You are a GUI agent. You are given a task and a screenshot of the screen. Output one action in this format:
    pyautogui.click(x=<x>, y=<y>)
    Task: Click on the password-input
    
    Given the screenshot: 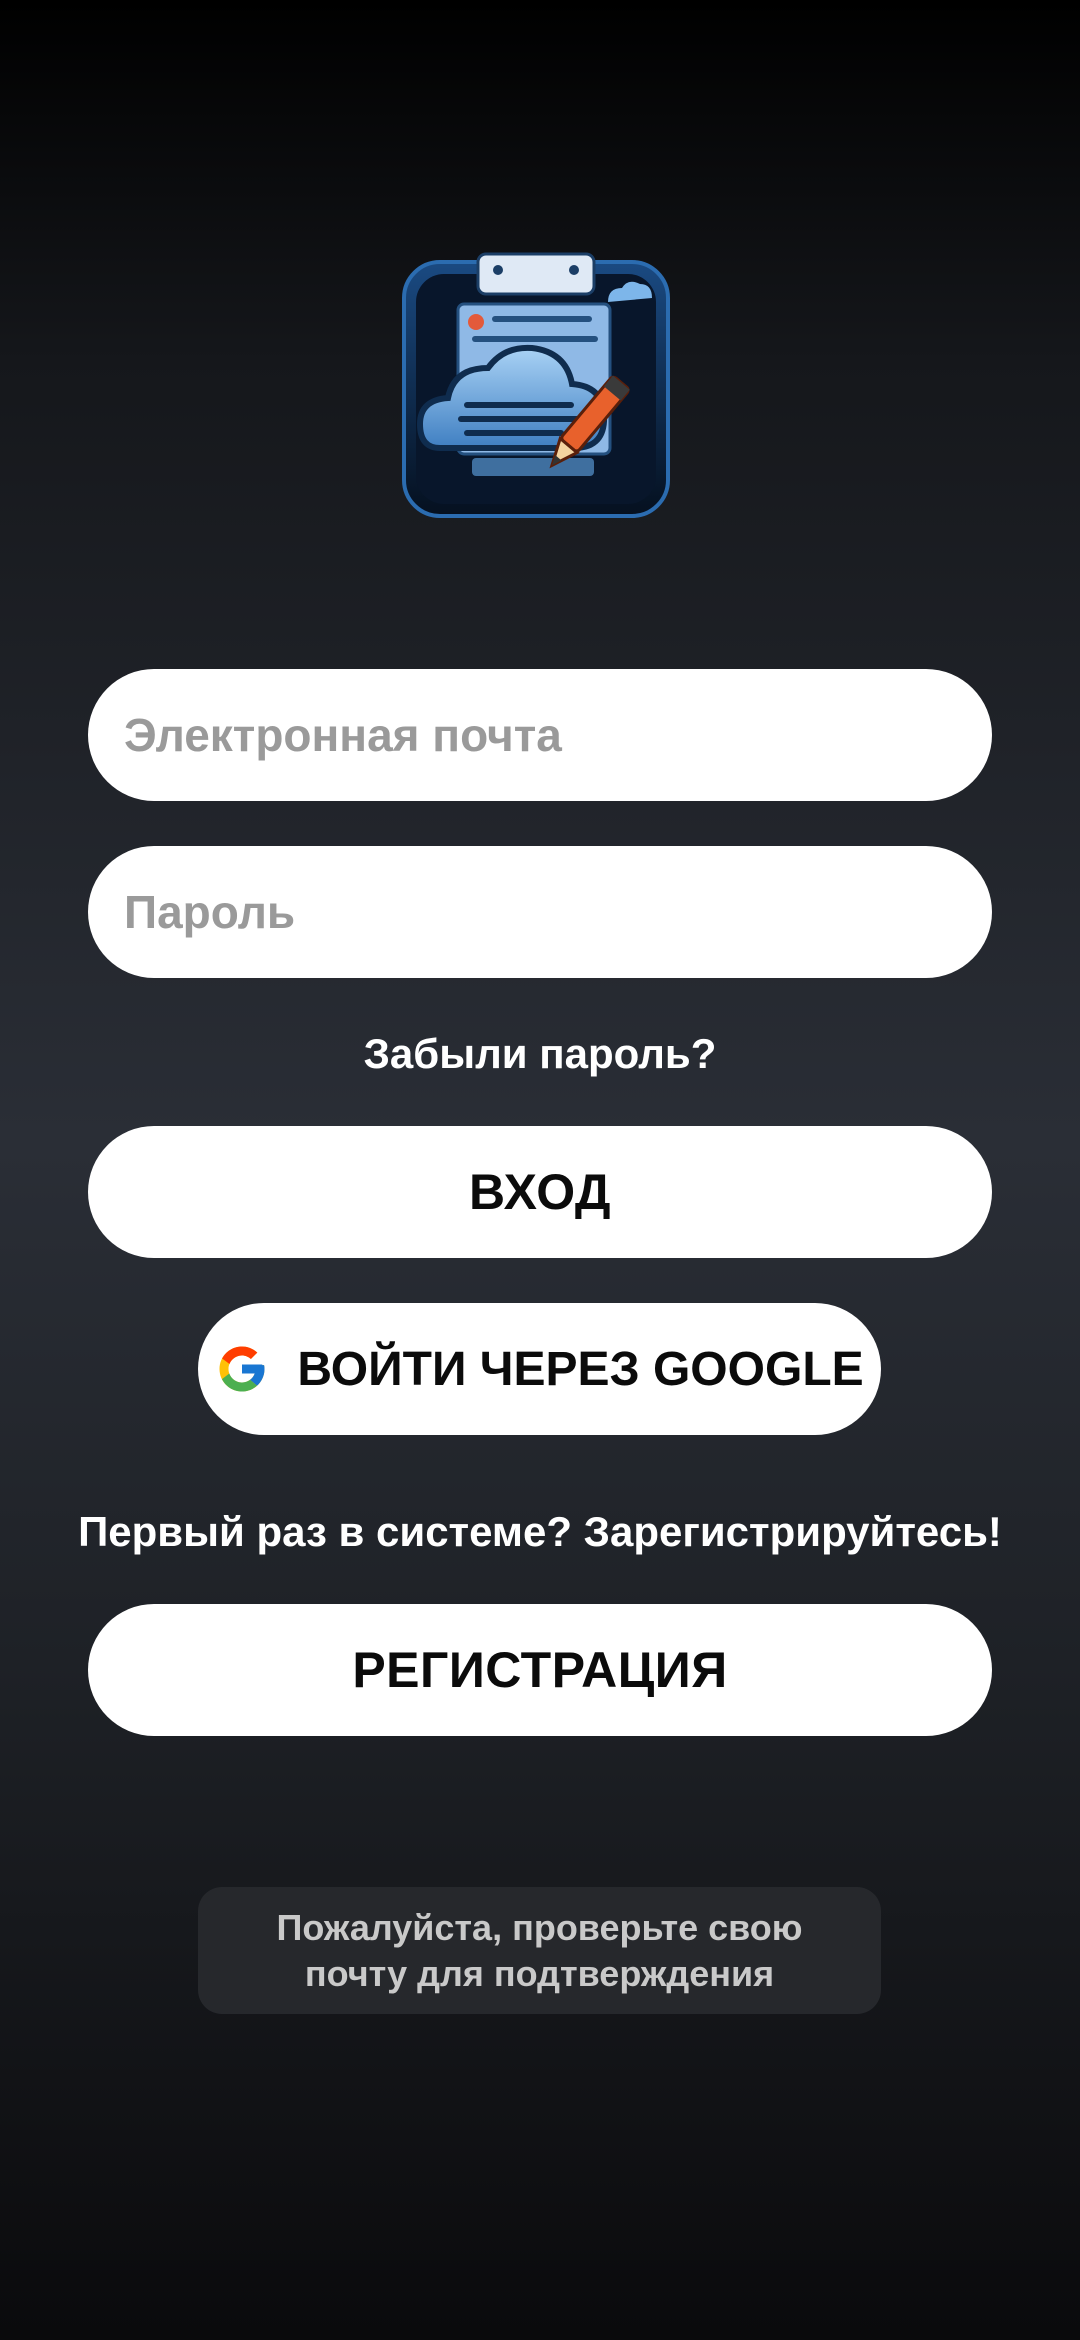 What is the action you would take?
    pyautogui.click(x=557, y=912)
    